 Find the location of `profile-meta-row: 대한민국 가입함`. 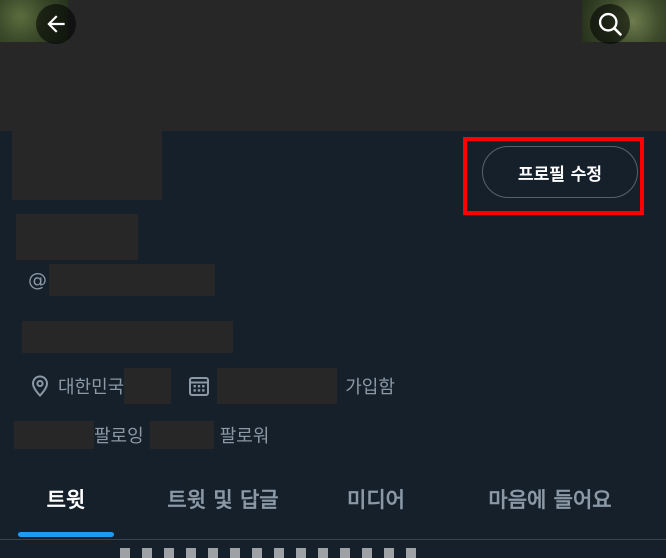

profile-meta-row: 대한민국 가입함 is located at coordinates (211, 386).